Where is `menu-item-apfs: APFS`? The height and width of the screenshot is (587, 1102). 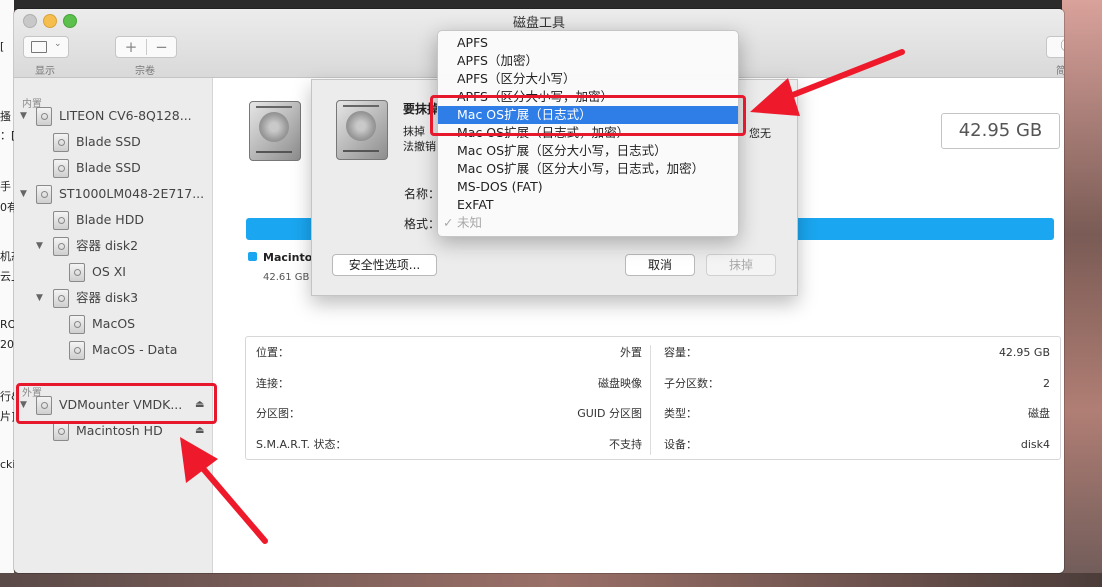 menu-item-apfs: APFS is located at coordinates (588, 43).